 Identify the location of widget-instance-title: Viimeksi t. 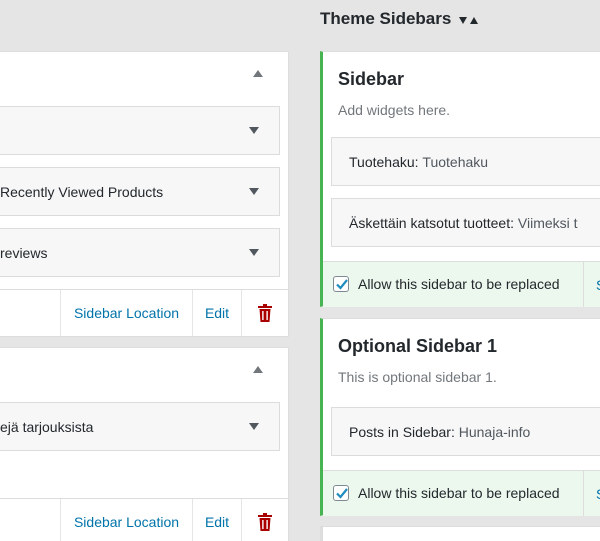
(547, 222).